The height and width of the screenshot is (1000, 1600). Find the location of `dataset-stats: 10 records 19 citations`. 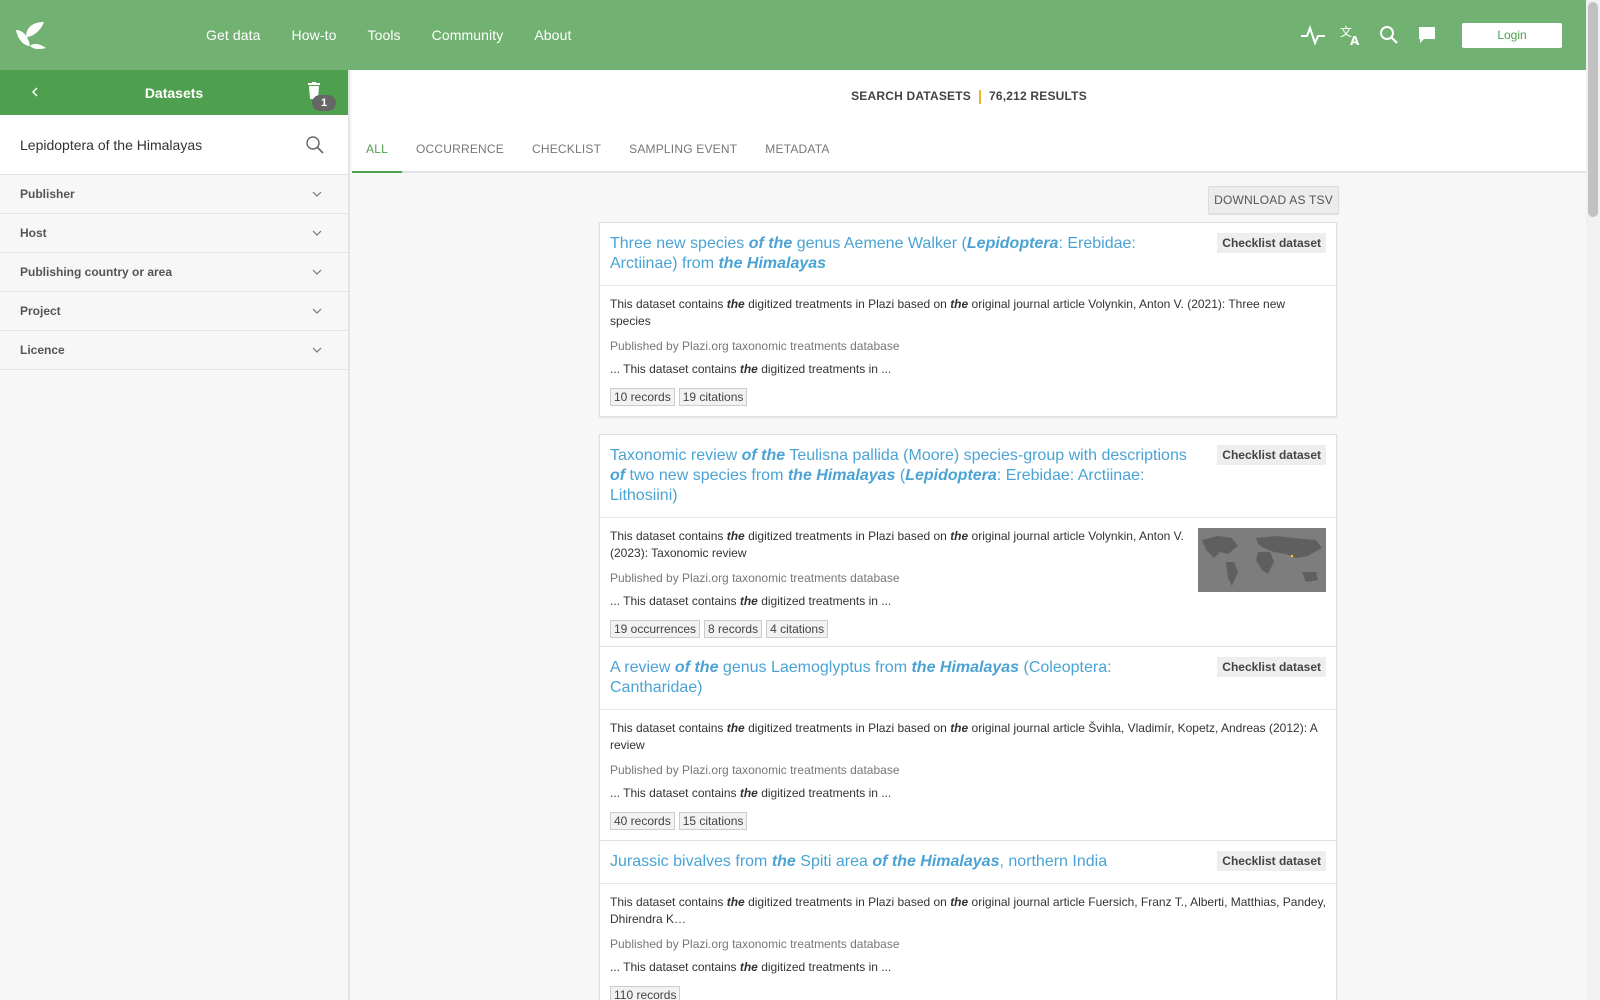

dataset-stats: 10 records 19 citations is located at coordinates (968, 397).